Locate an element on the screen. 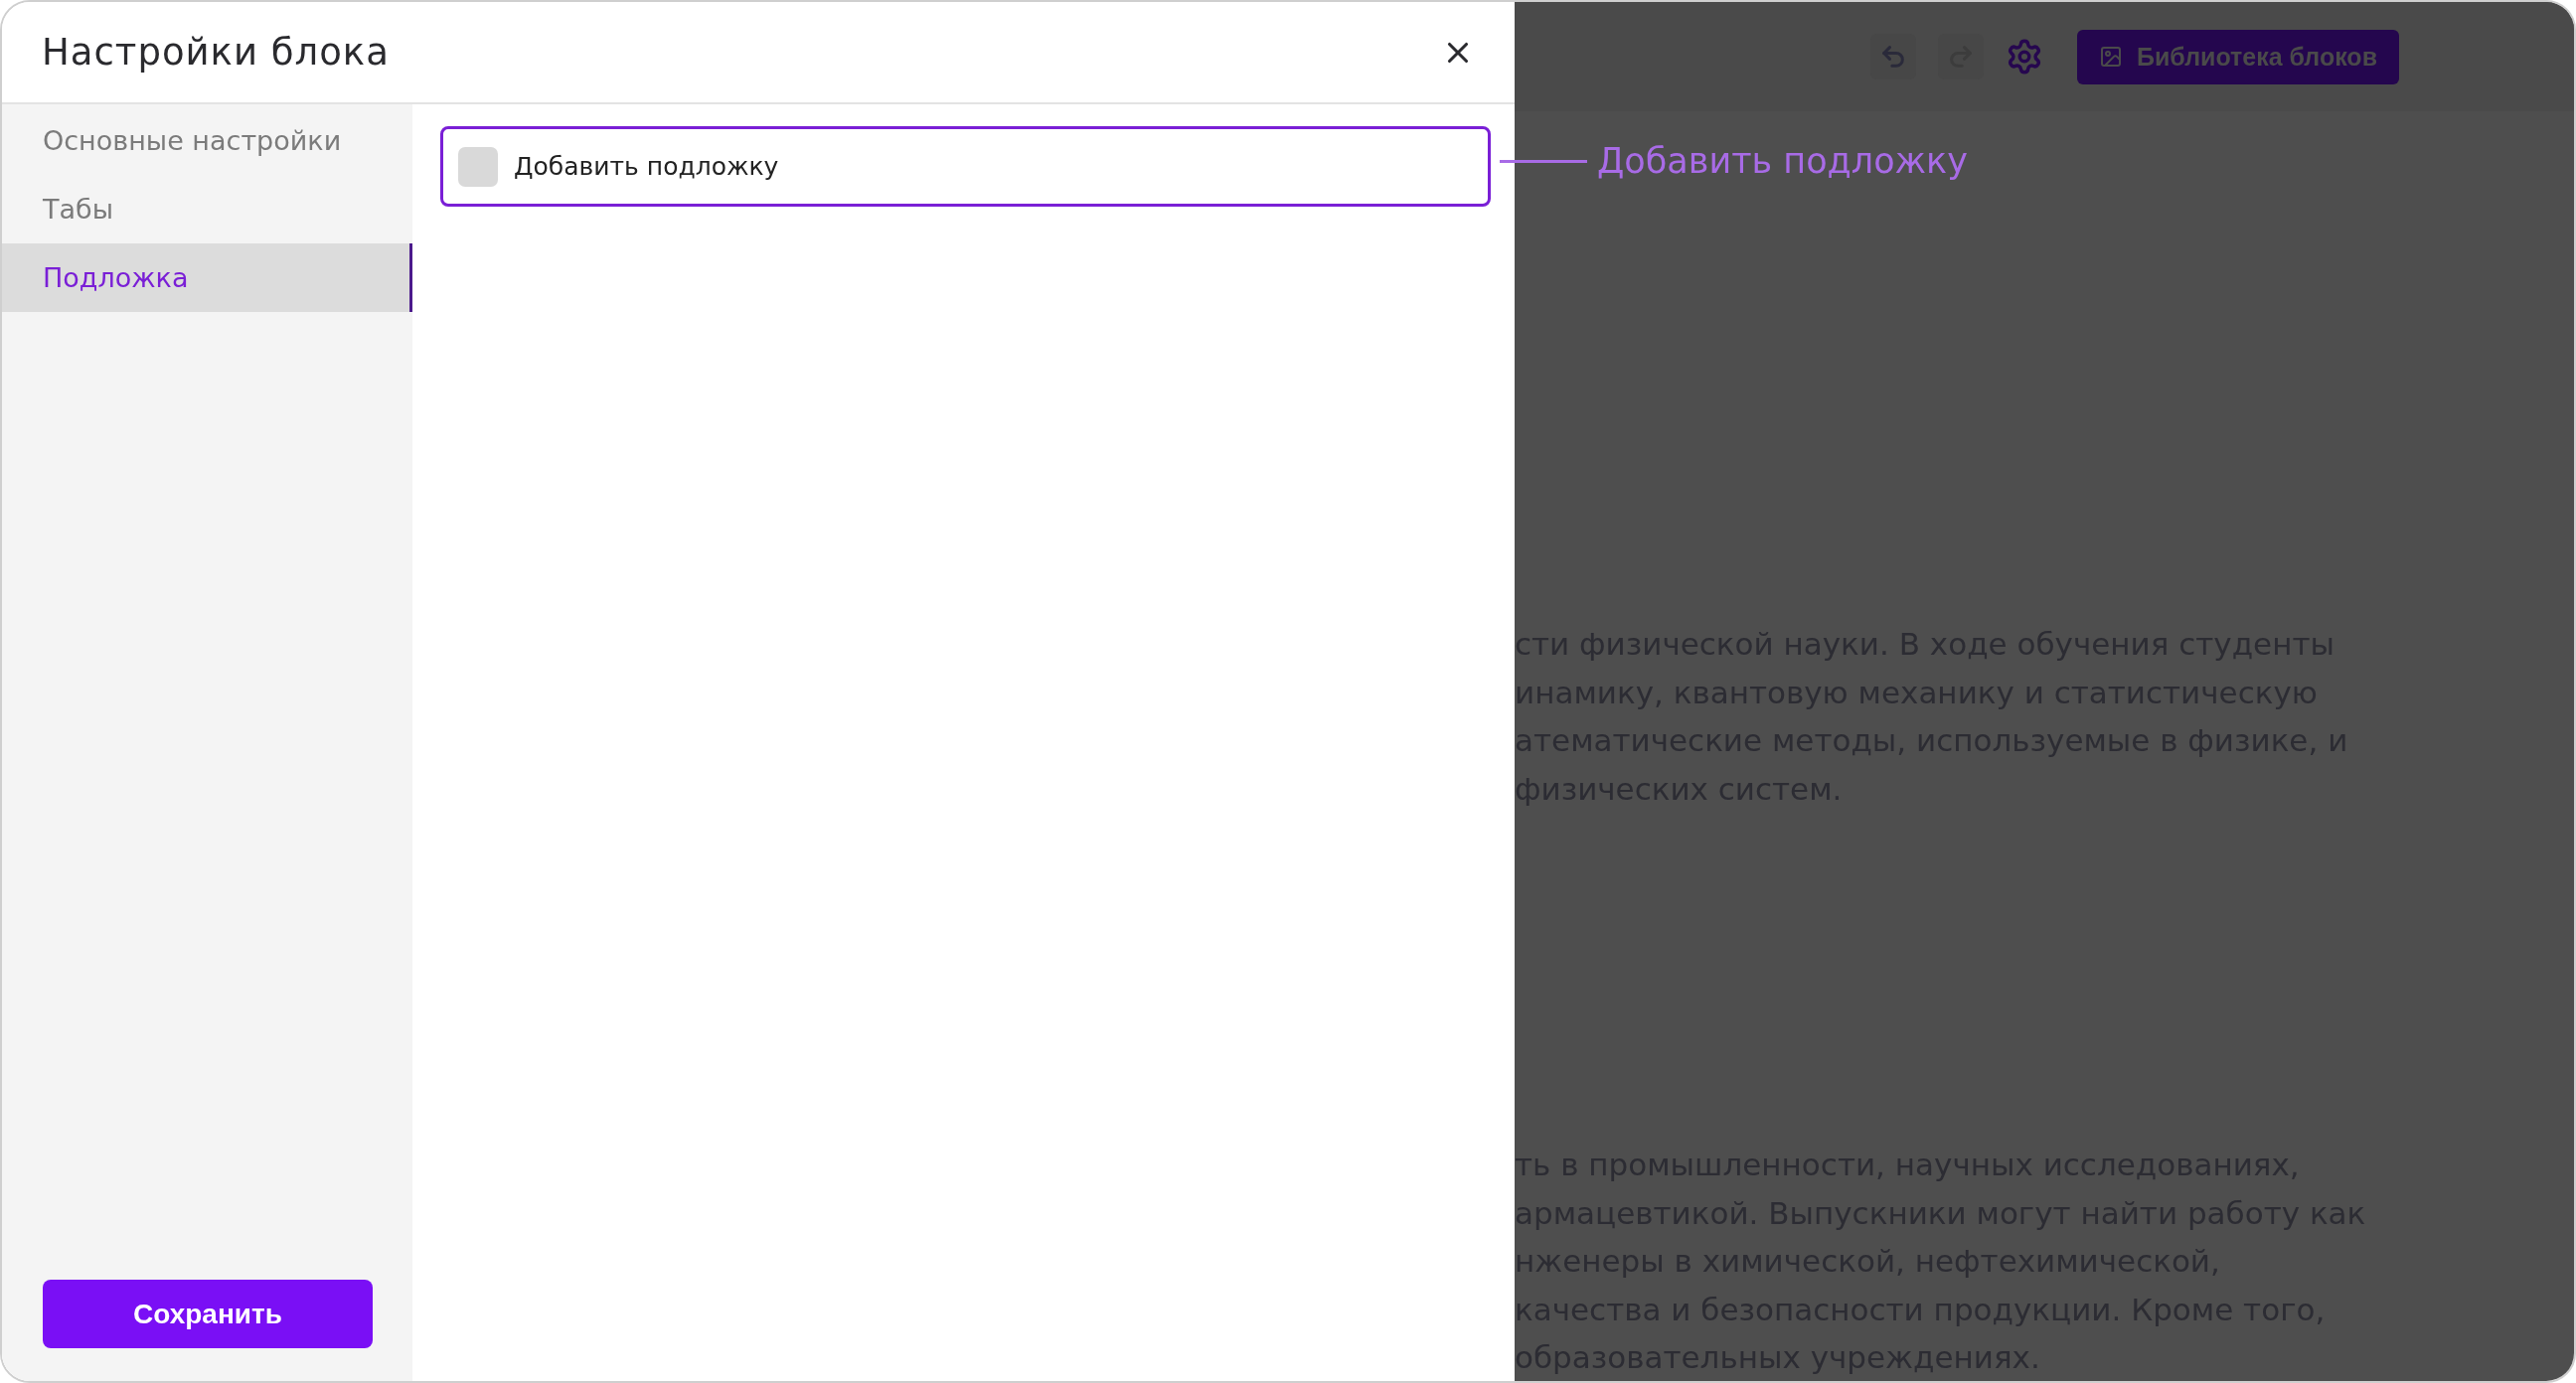  checkbox-row: Добавить подложку is located at coordinates (965, 166).